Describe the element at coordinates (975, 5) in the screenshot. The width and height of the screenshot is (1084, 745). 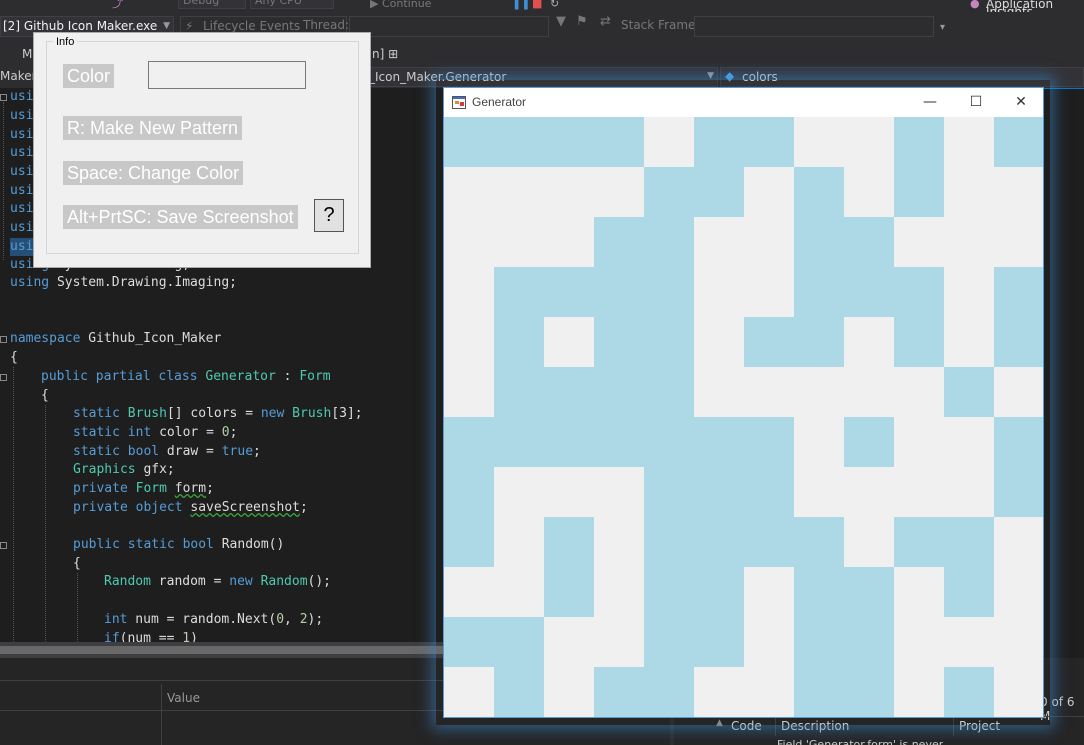
I see `lightbulb-icon: ●` at that location.